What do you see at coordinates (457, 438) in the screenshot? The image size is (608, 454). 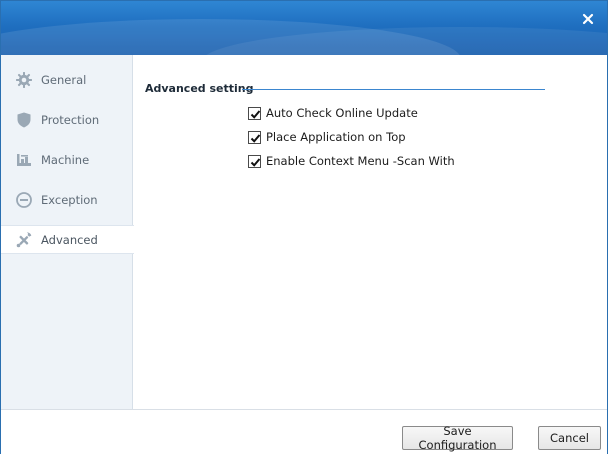 I see `save-configuration-button: Save Configuration` at bounding box center [457, 438].